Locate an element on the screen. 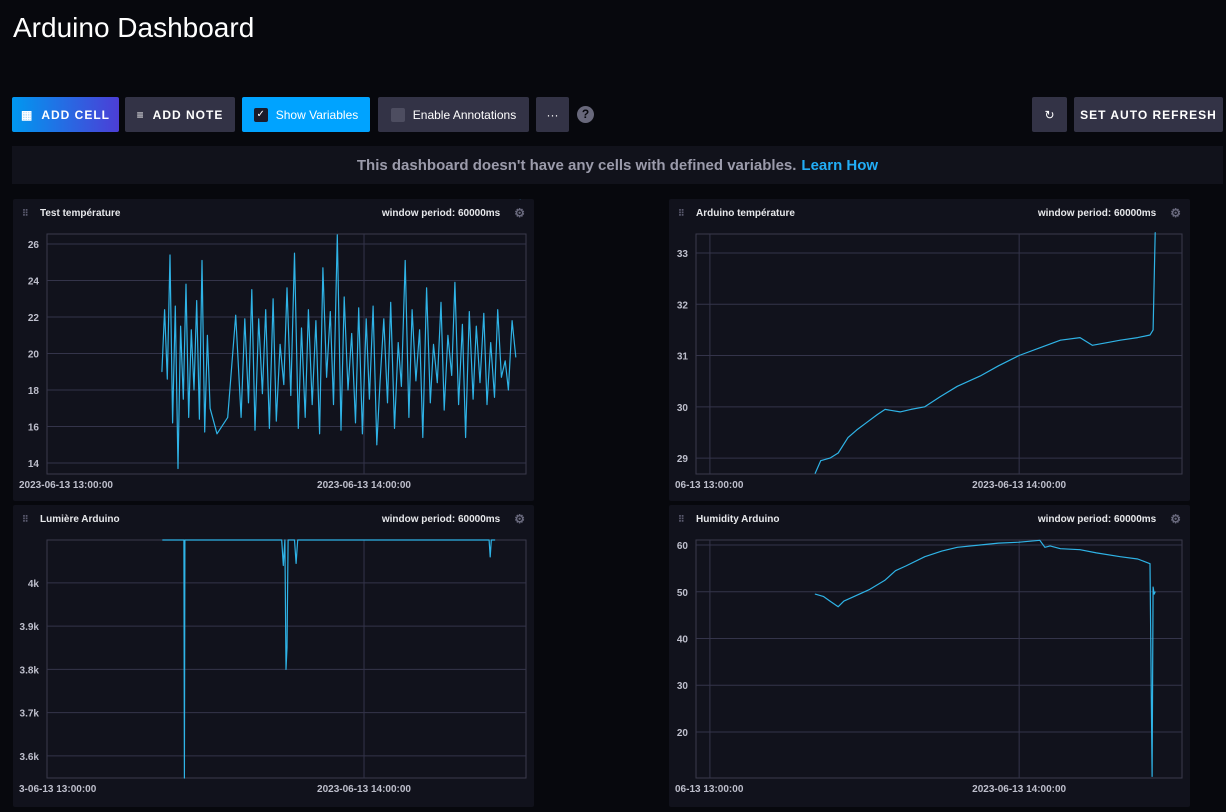 The width and height of the screenshot is (1226, 812). help-icon: ? is located at coordinates (585, 114).